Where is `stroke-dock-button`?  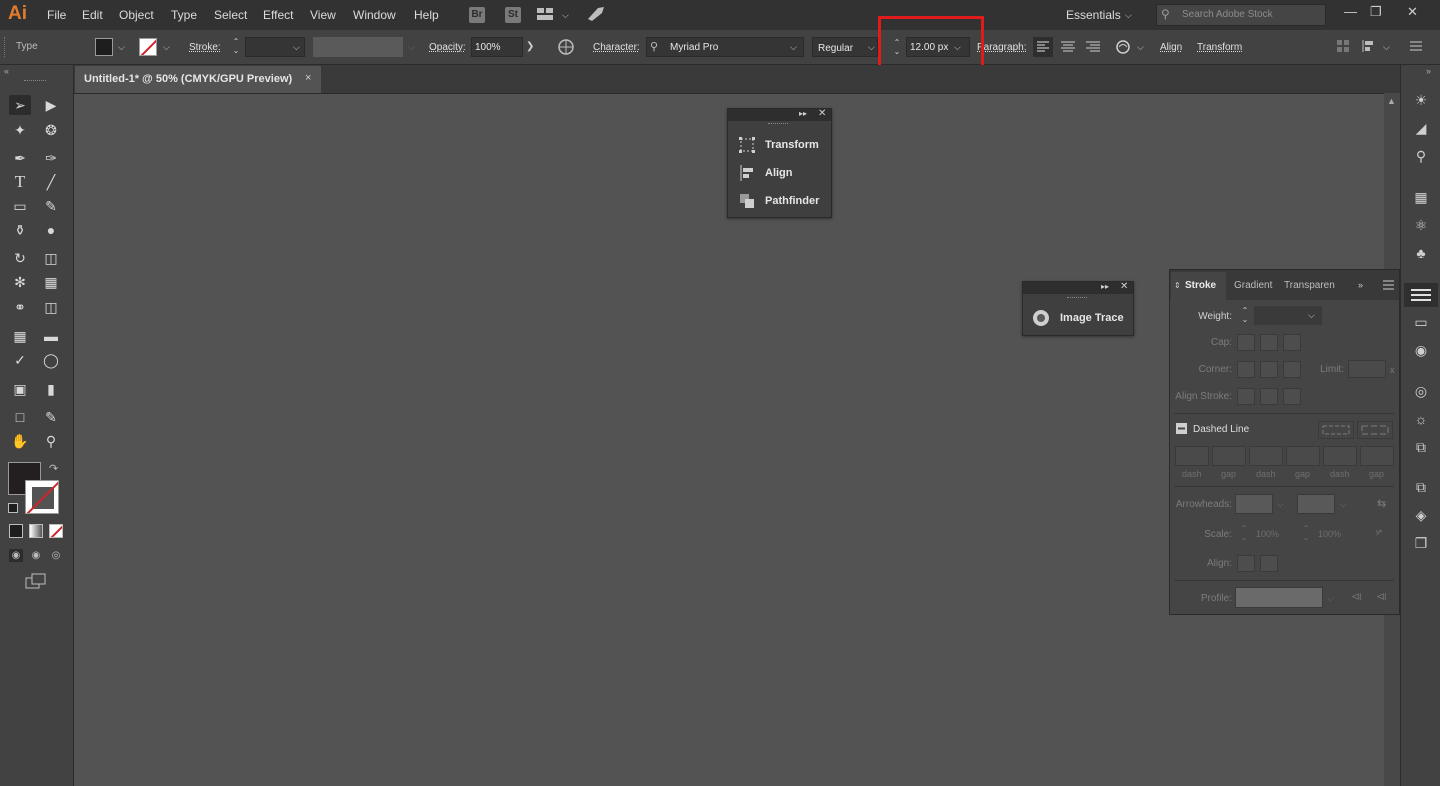 stroke-dock-button is located at coordinates (1421, 295).